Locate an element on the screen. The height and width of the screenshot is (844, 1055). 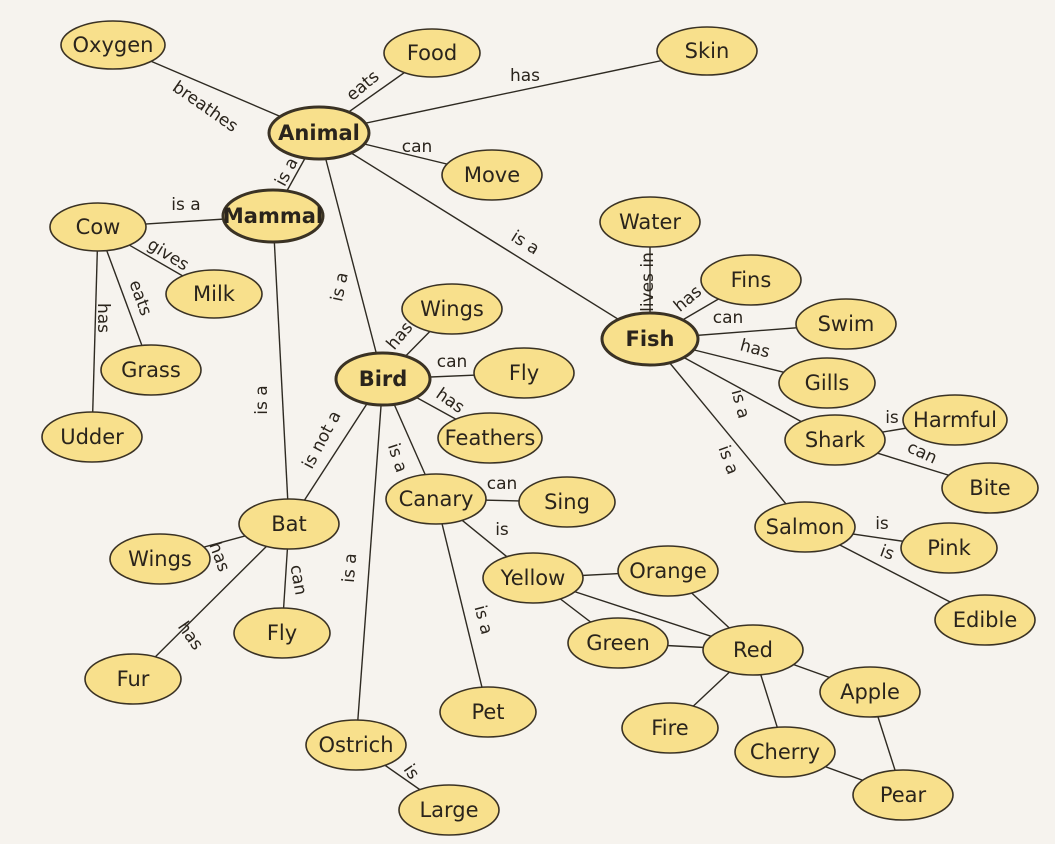
edge-label: breathes is located at coordinates (205, 107).